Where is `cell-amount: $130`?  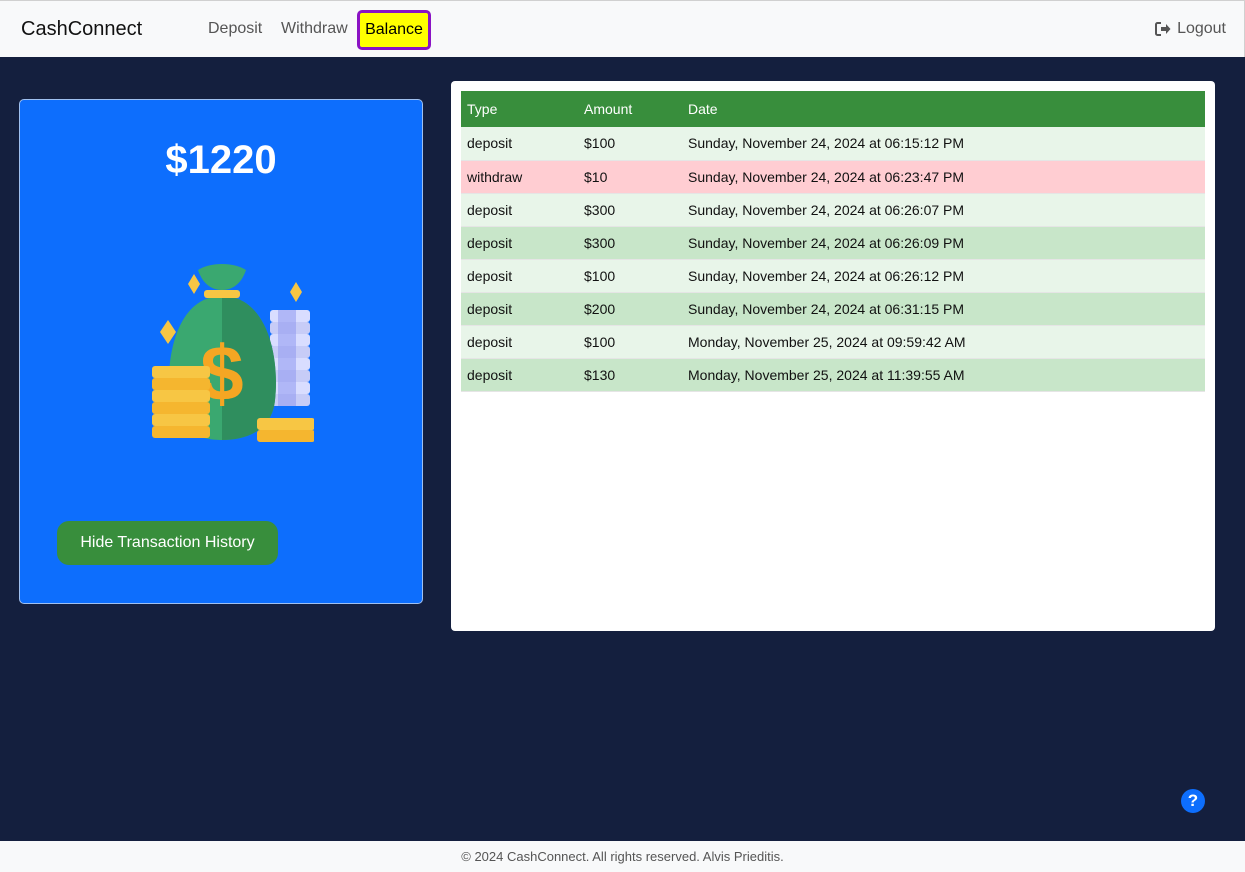 cell-amount: $130 is located at coordinates (630, 375).